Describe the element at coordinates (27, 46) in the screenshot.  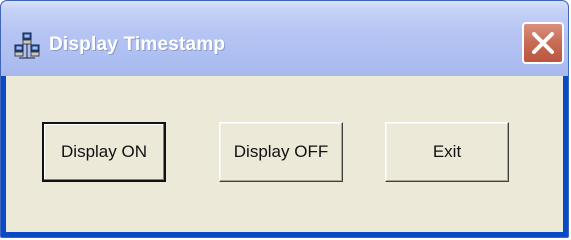
I see `network-computers-icon` at that location.